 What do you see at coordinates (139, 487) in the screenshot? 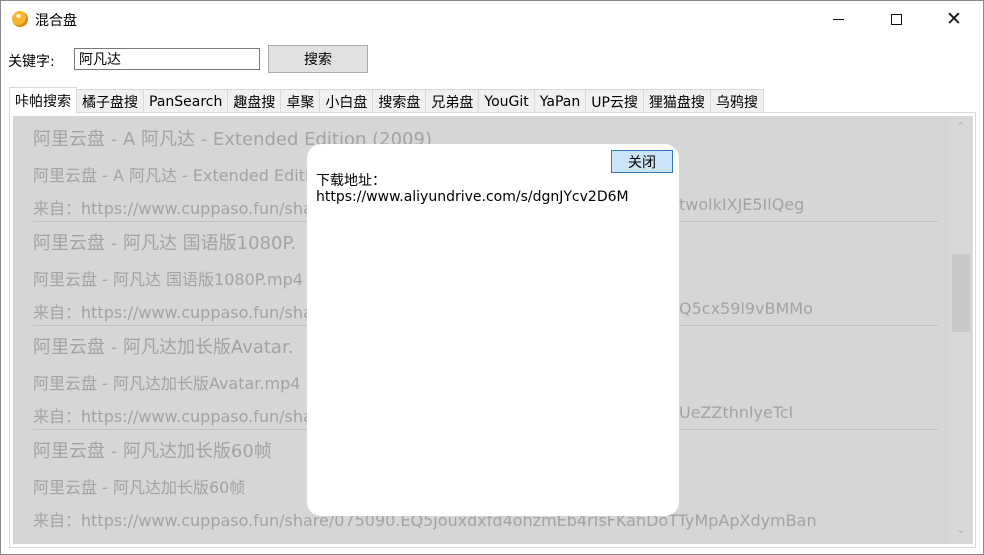
I see `result-subtitle: 阿里云盘 - 阿凡达加长版60帧` at bounding box center [139, 487].